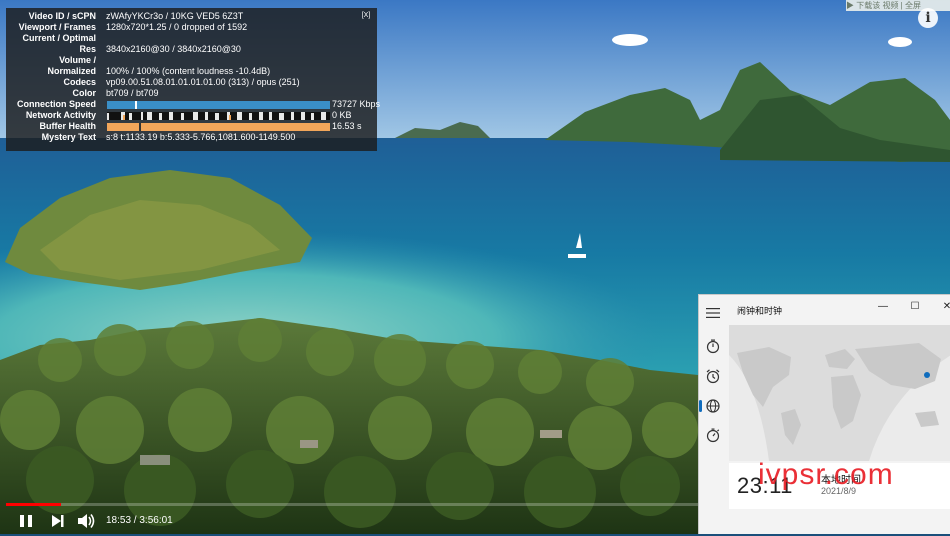 This screenshot has height=536, width=950. I want to click on stats-key: Color, so click(84, 93).